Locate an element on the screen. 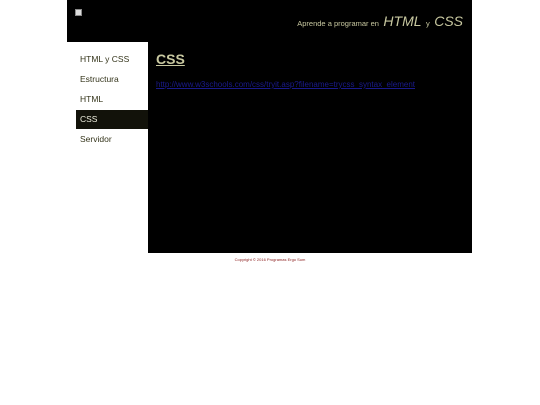 Image resolution: width=540 pixels, height=405 pixels. footer-copyright: Copyright © 2016 Programas Ergo Sum is located at coordinates (270, 259).